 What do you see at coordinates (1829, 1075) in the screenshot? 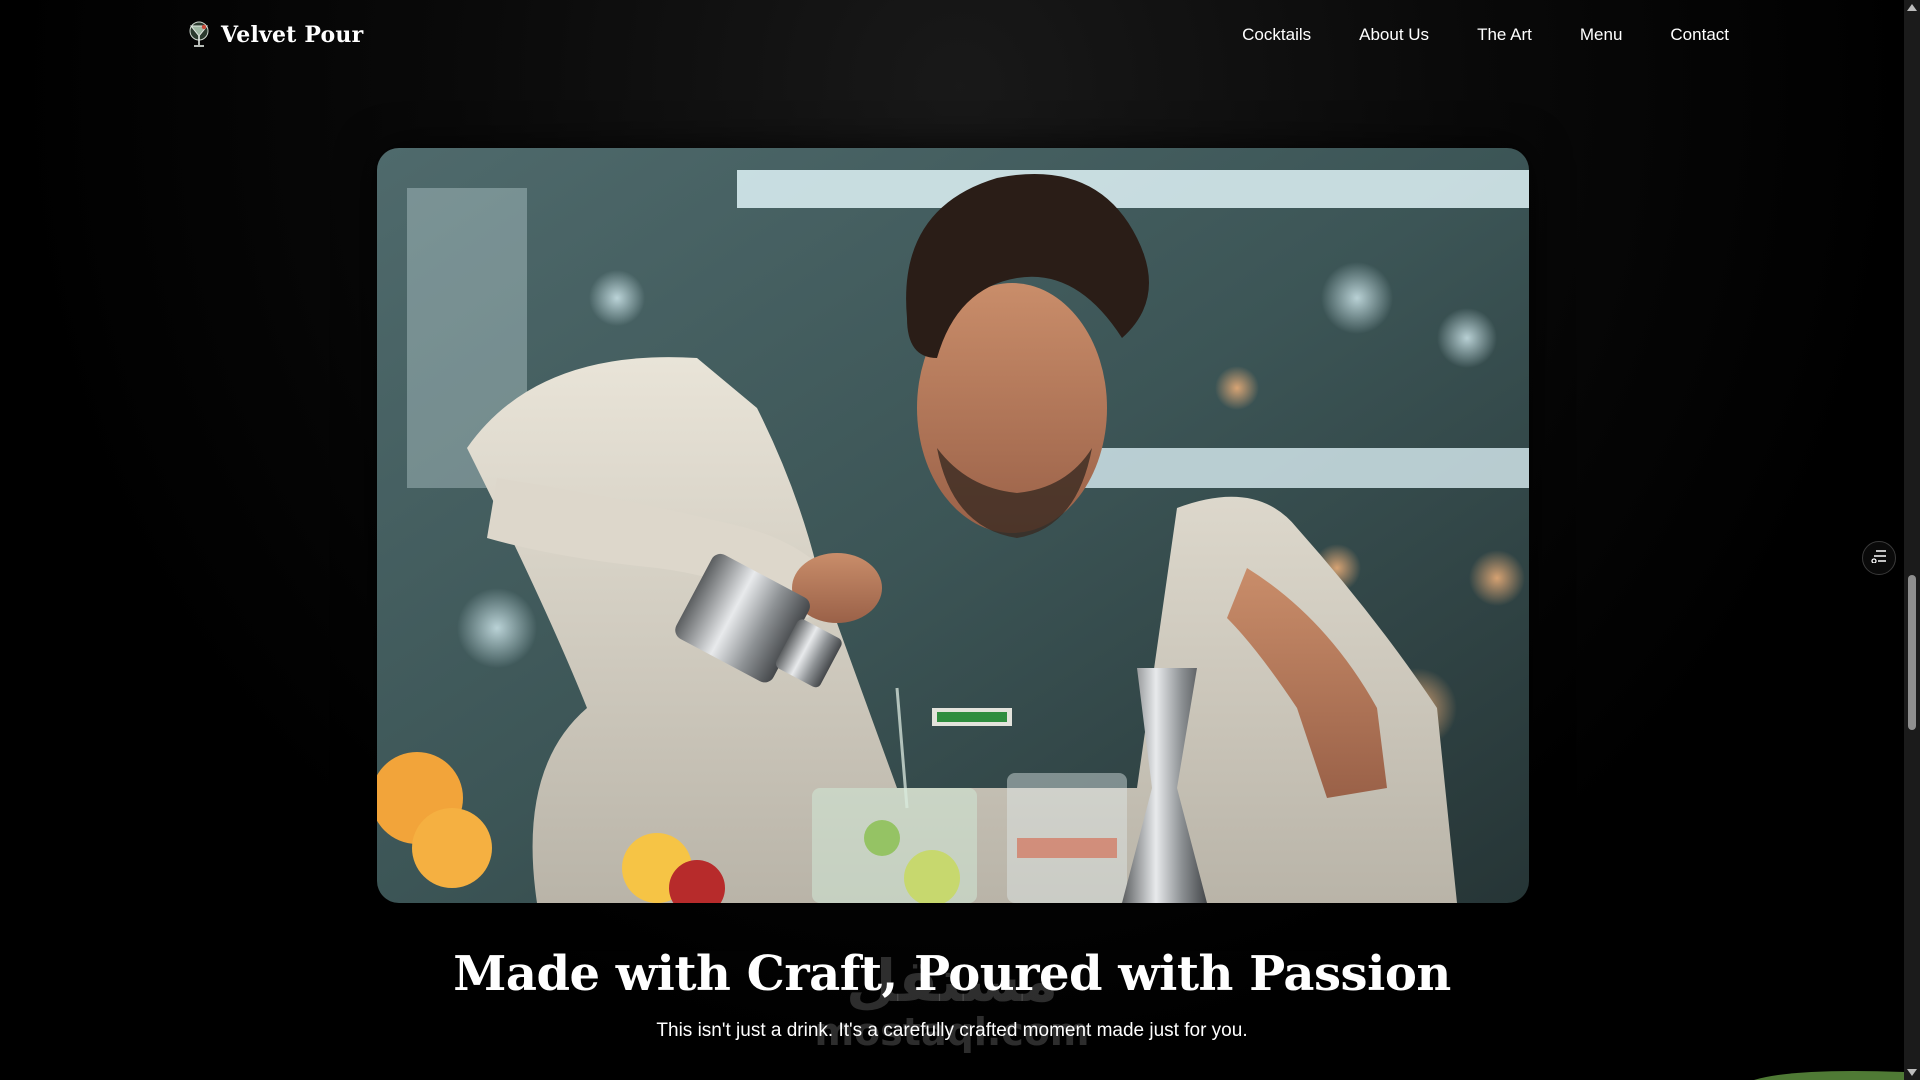
I see `leaf-decoration` at bounding box center [1829, 1075].